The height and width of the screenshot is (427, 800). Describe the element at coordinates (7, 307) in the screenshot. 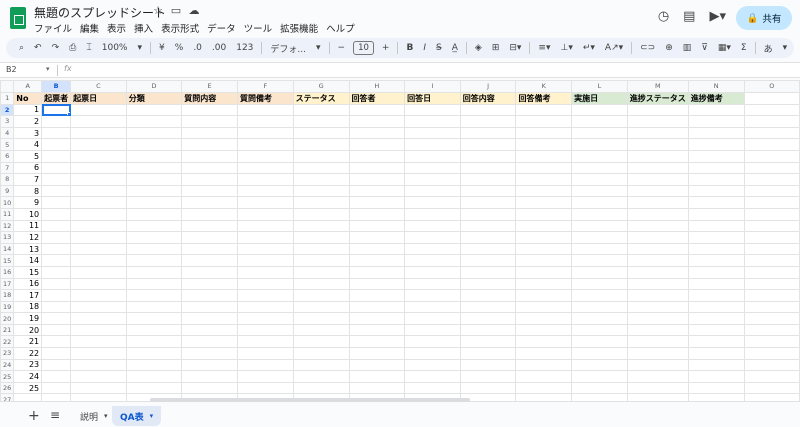

I see `row-header: 19` at that location.